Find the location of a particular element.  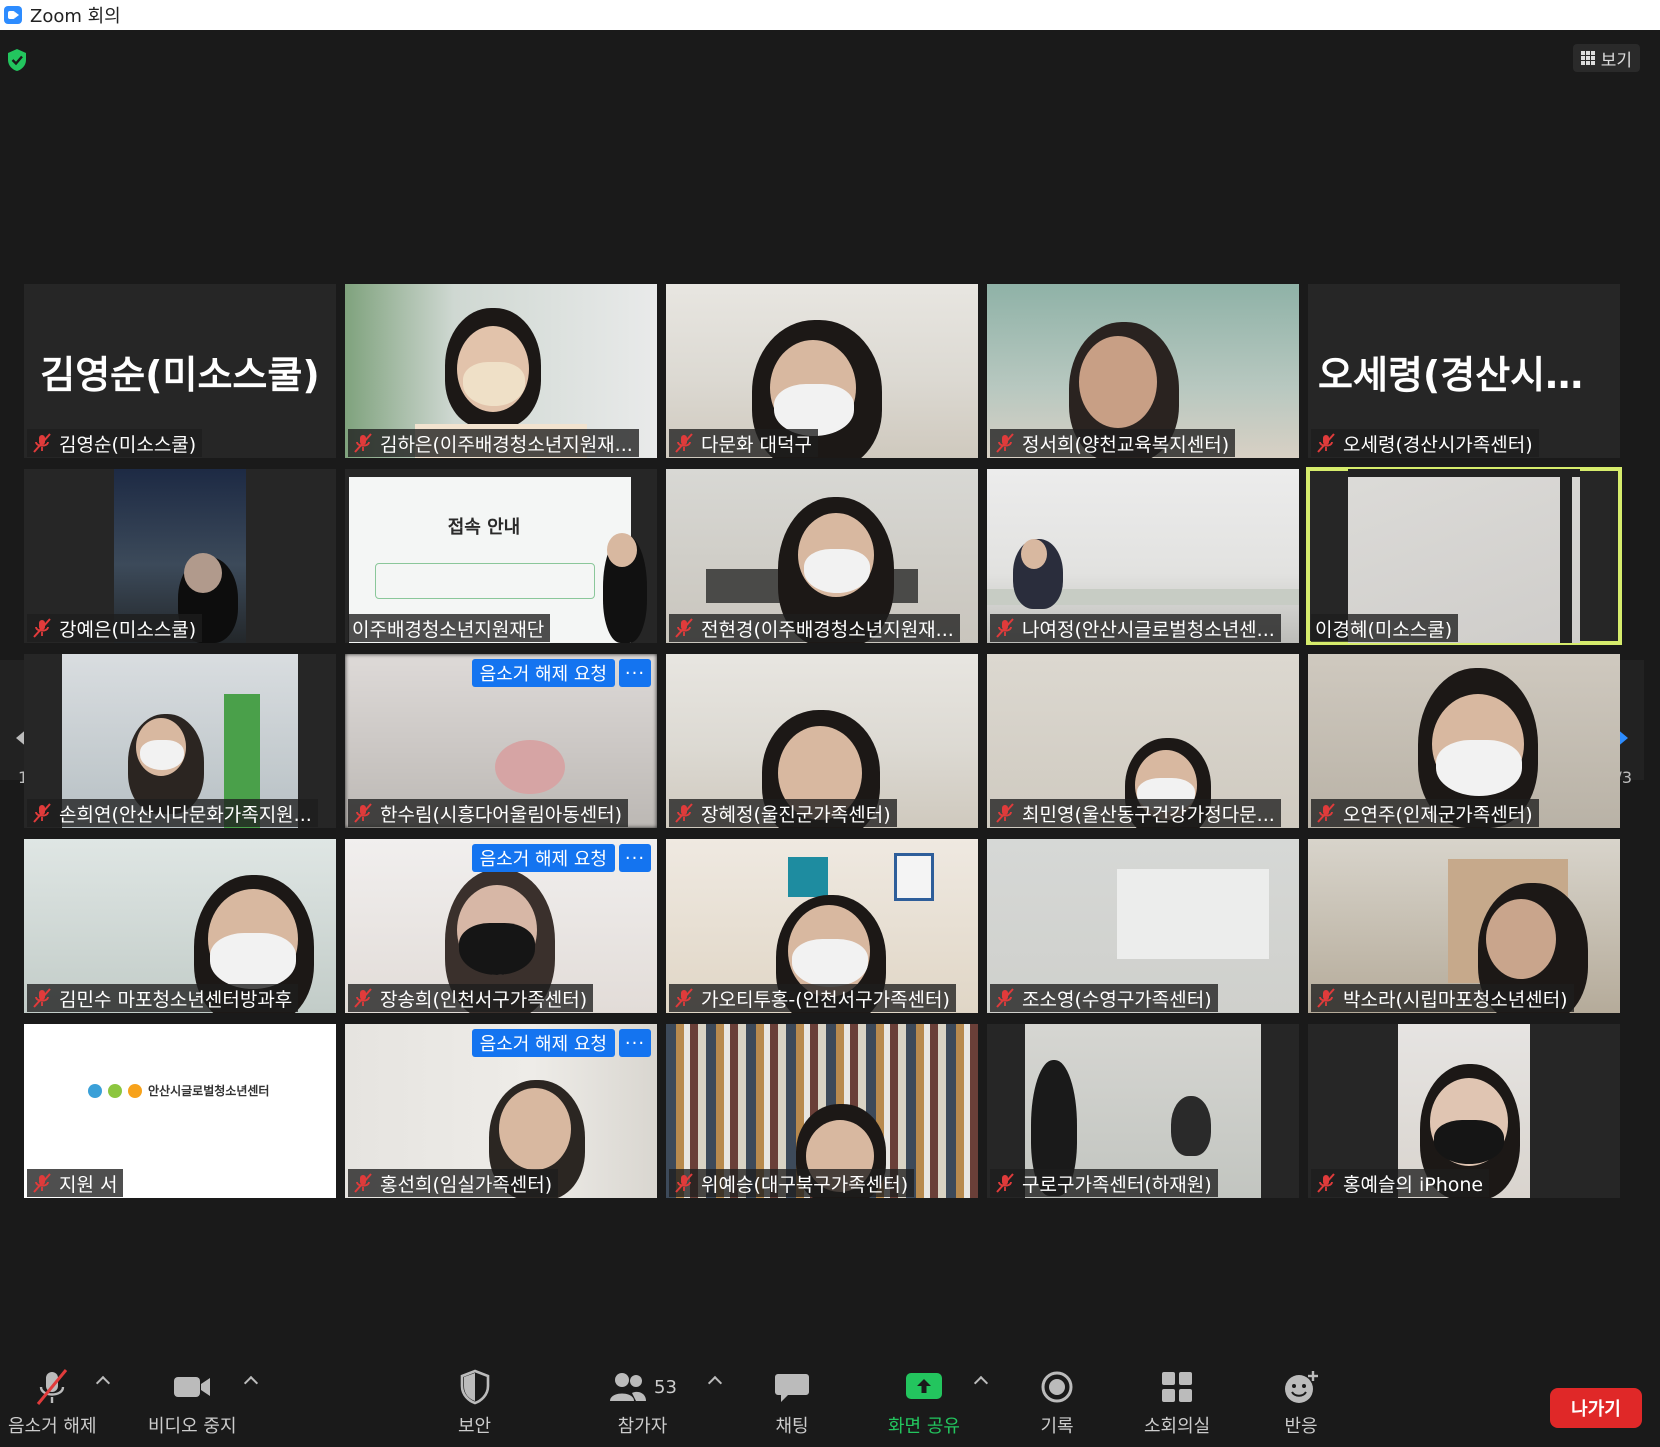

chat-bubble-icon is located at coordinates (792, 1388).